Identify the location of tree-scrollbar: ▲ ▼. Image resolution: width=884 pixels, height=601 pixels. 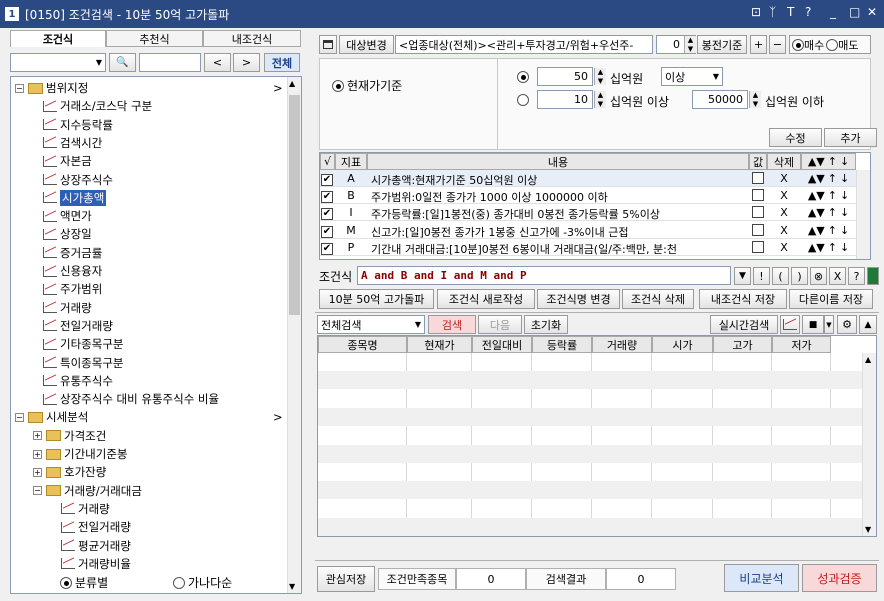
(294, 335).